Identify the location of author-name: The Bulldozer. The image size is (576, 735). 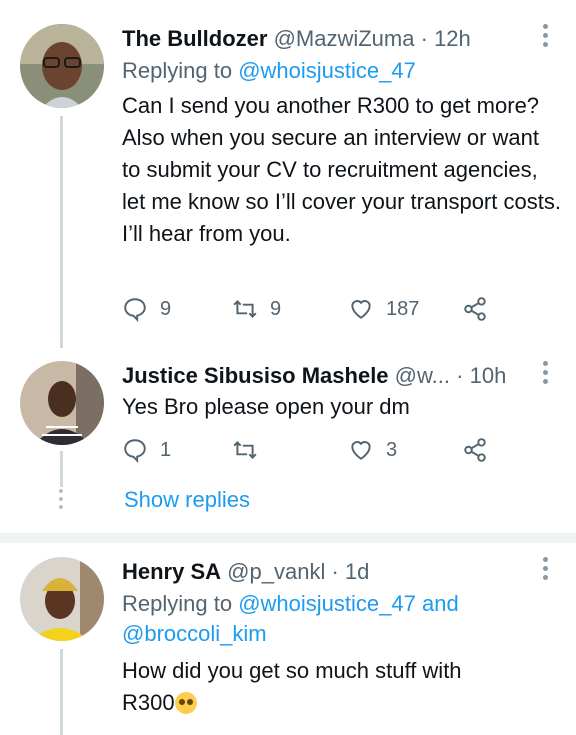
(194, 38).